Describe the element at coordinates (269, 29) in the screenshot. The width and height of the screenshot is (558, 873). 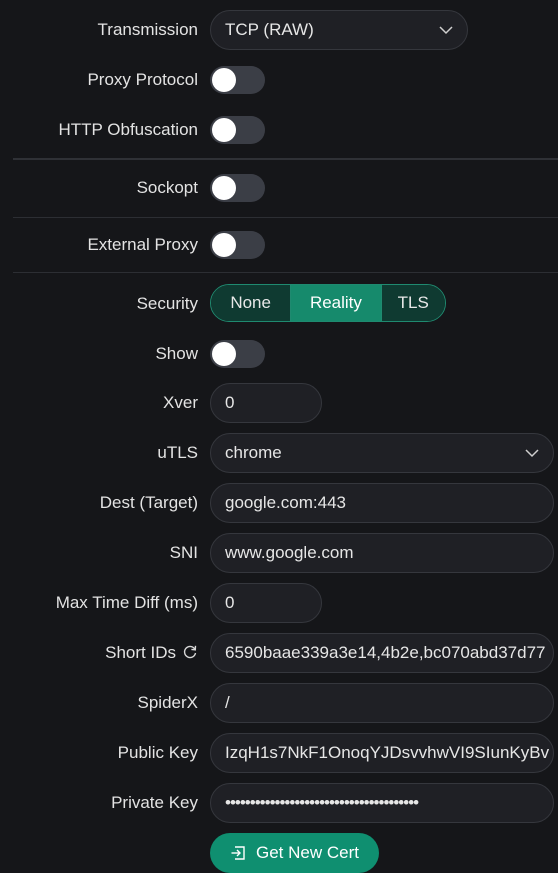
I see `transmission-value: TCP (RAW)` at that location.